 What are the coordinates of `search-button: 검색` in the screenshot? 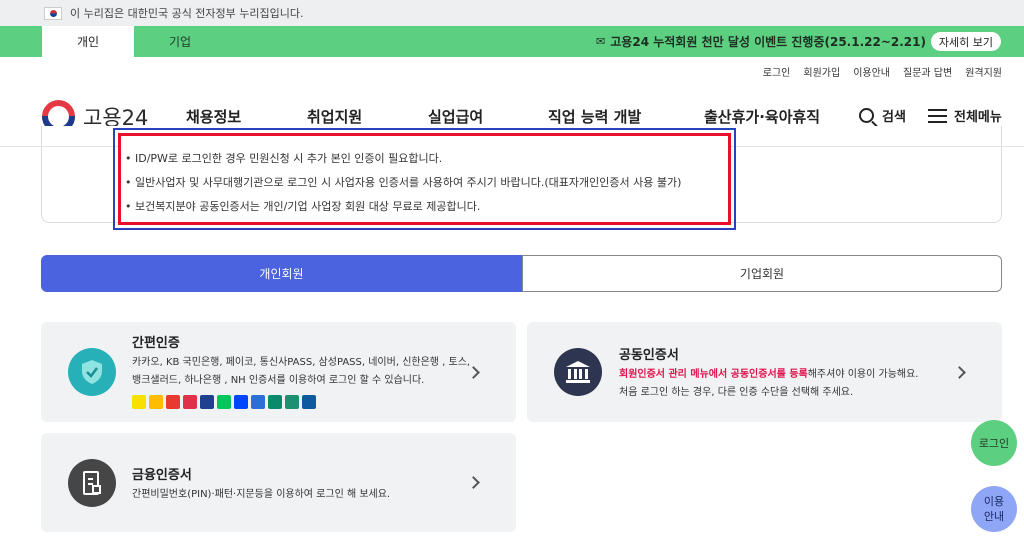 It's located at (882, 115).